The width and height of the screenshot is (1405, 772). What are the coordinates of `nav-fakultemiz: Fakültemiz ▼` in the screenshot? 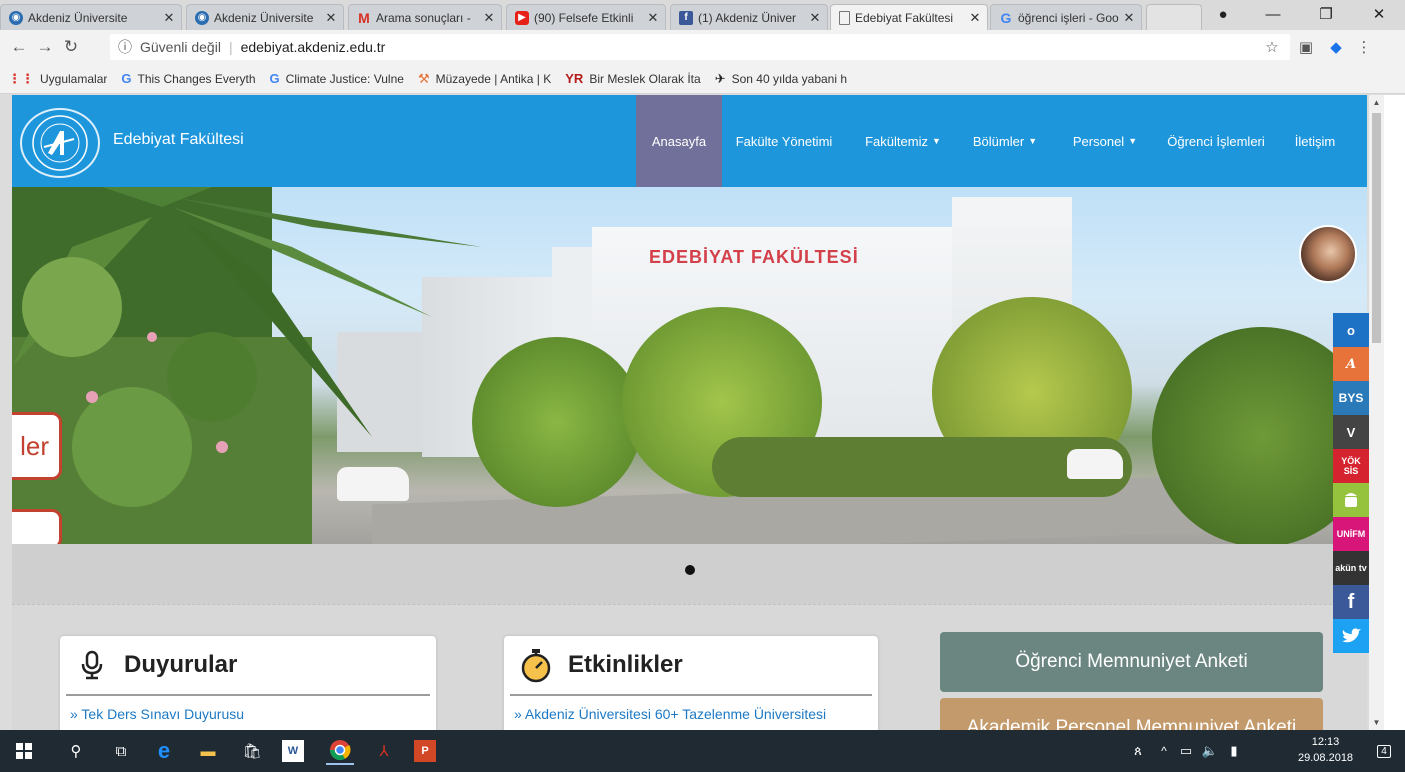 It's located at (903, 141).